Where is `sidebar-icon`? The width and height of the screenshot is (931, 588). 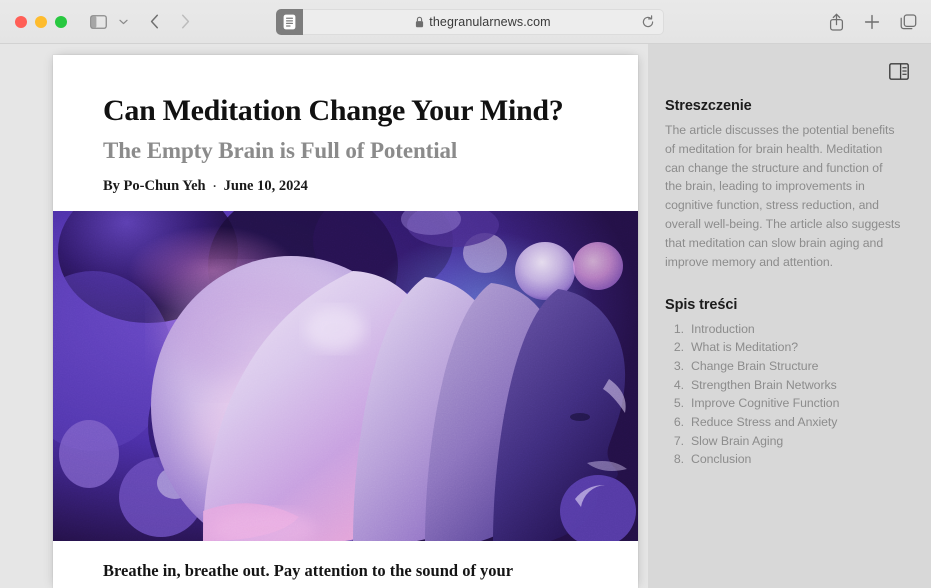 sidebar-icon is located at coordinates (98, 21).